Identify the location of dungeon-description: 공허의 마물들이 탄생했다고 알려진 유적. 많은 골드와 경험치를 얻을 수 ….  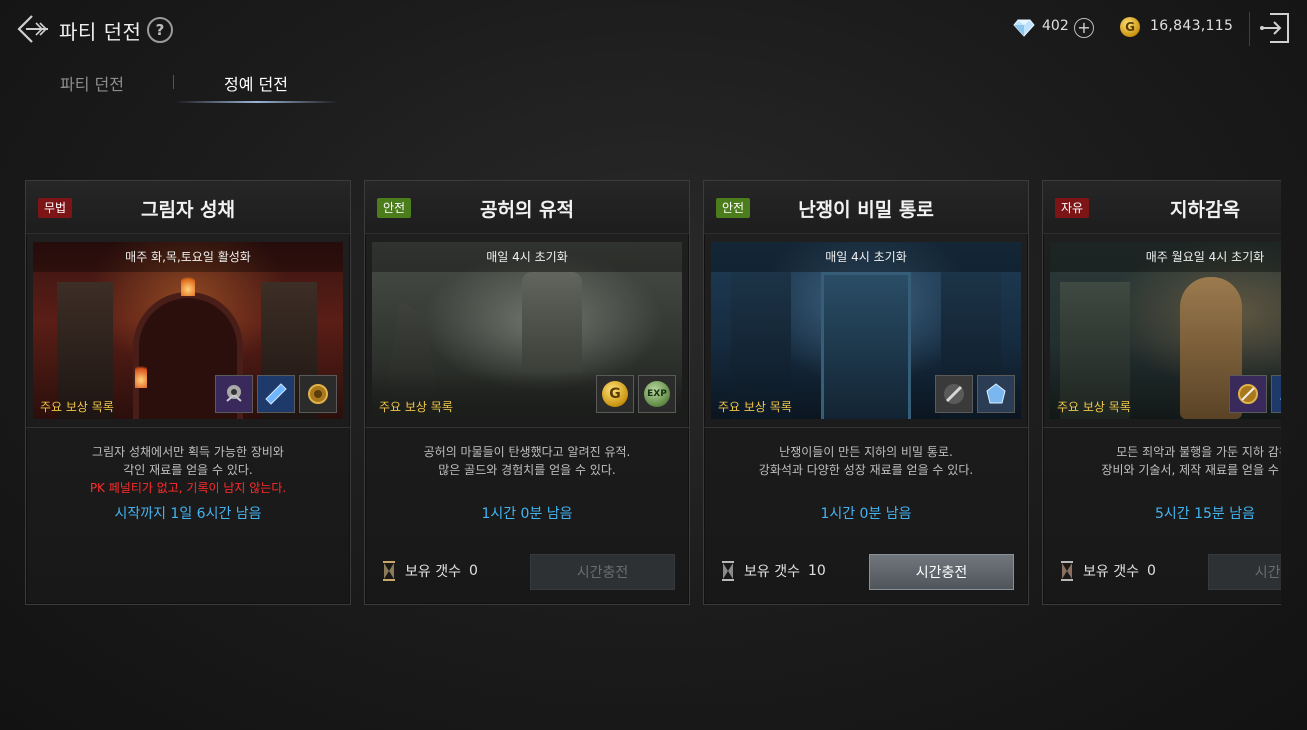
(527, 461).